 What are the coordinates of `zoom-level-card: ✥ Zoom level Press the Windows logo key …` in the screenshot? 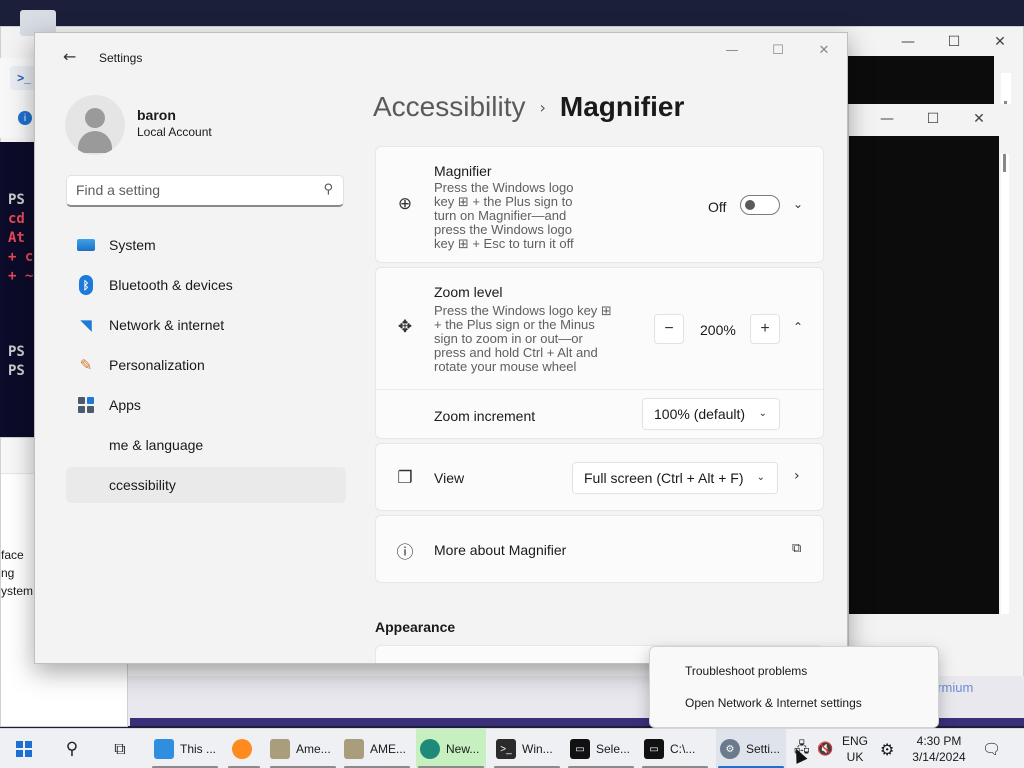 It's located at (599, 353).